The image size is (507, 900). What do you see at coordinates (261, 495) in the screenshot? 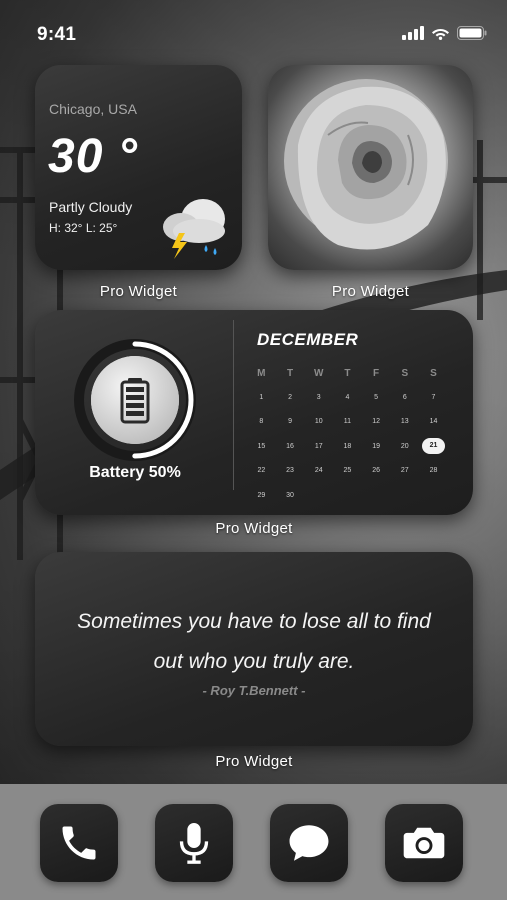
I see `calendar-day: 29` at bounding box center [261, 495].